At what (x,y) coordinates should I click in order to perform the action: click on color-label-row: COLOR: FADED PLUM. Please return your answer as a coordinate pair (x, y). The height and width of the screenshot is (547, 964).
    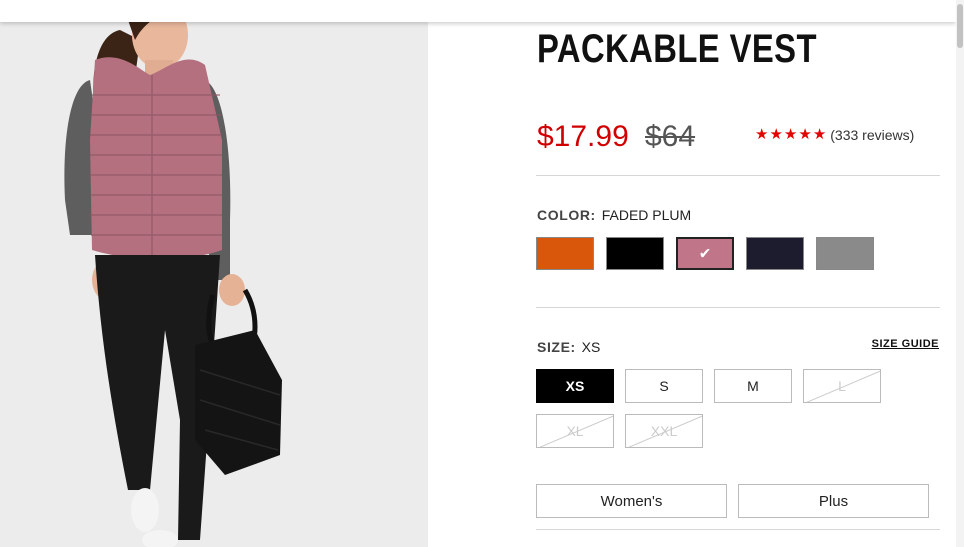
    Looking at the image, I should click on (614, 215).